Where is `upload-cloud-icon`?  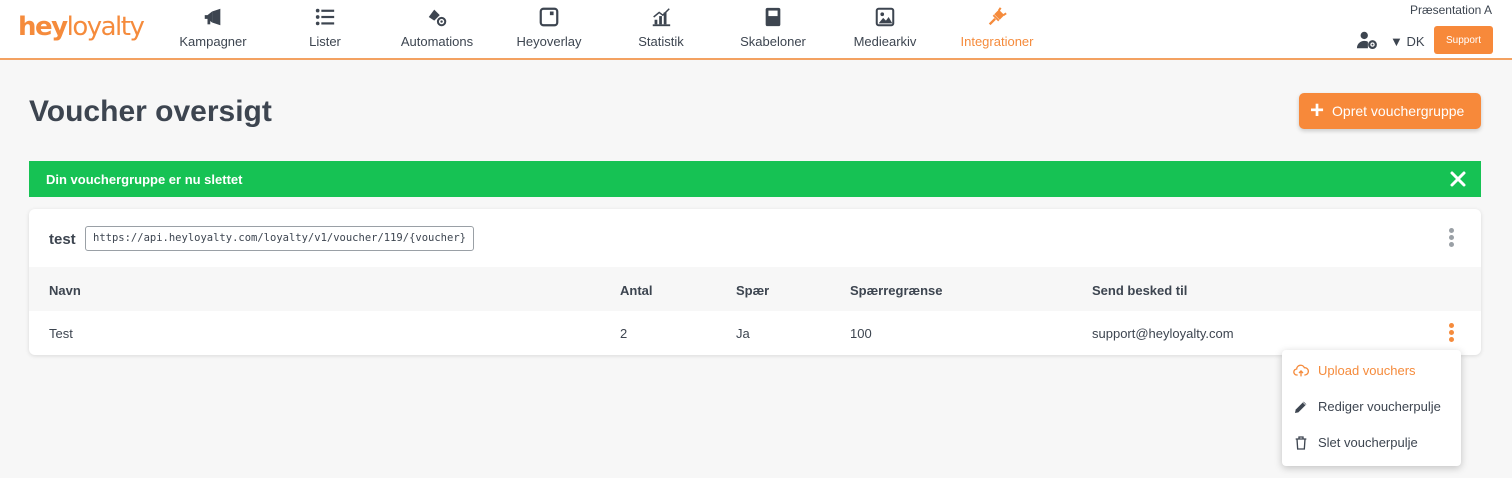
upload-cloud-icon is located at coordinates (1301, 370).